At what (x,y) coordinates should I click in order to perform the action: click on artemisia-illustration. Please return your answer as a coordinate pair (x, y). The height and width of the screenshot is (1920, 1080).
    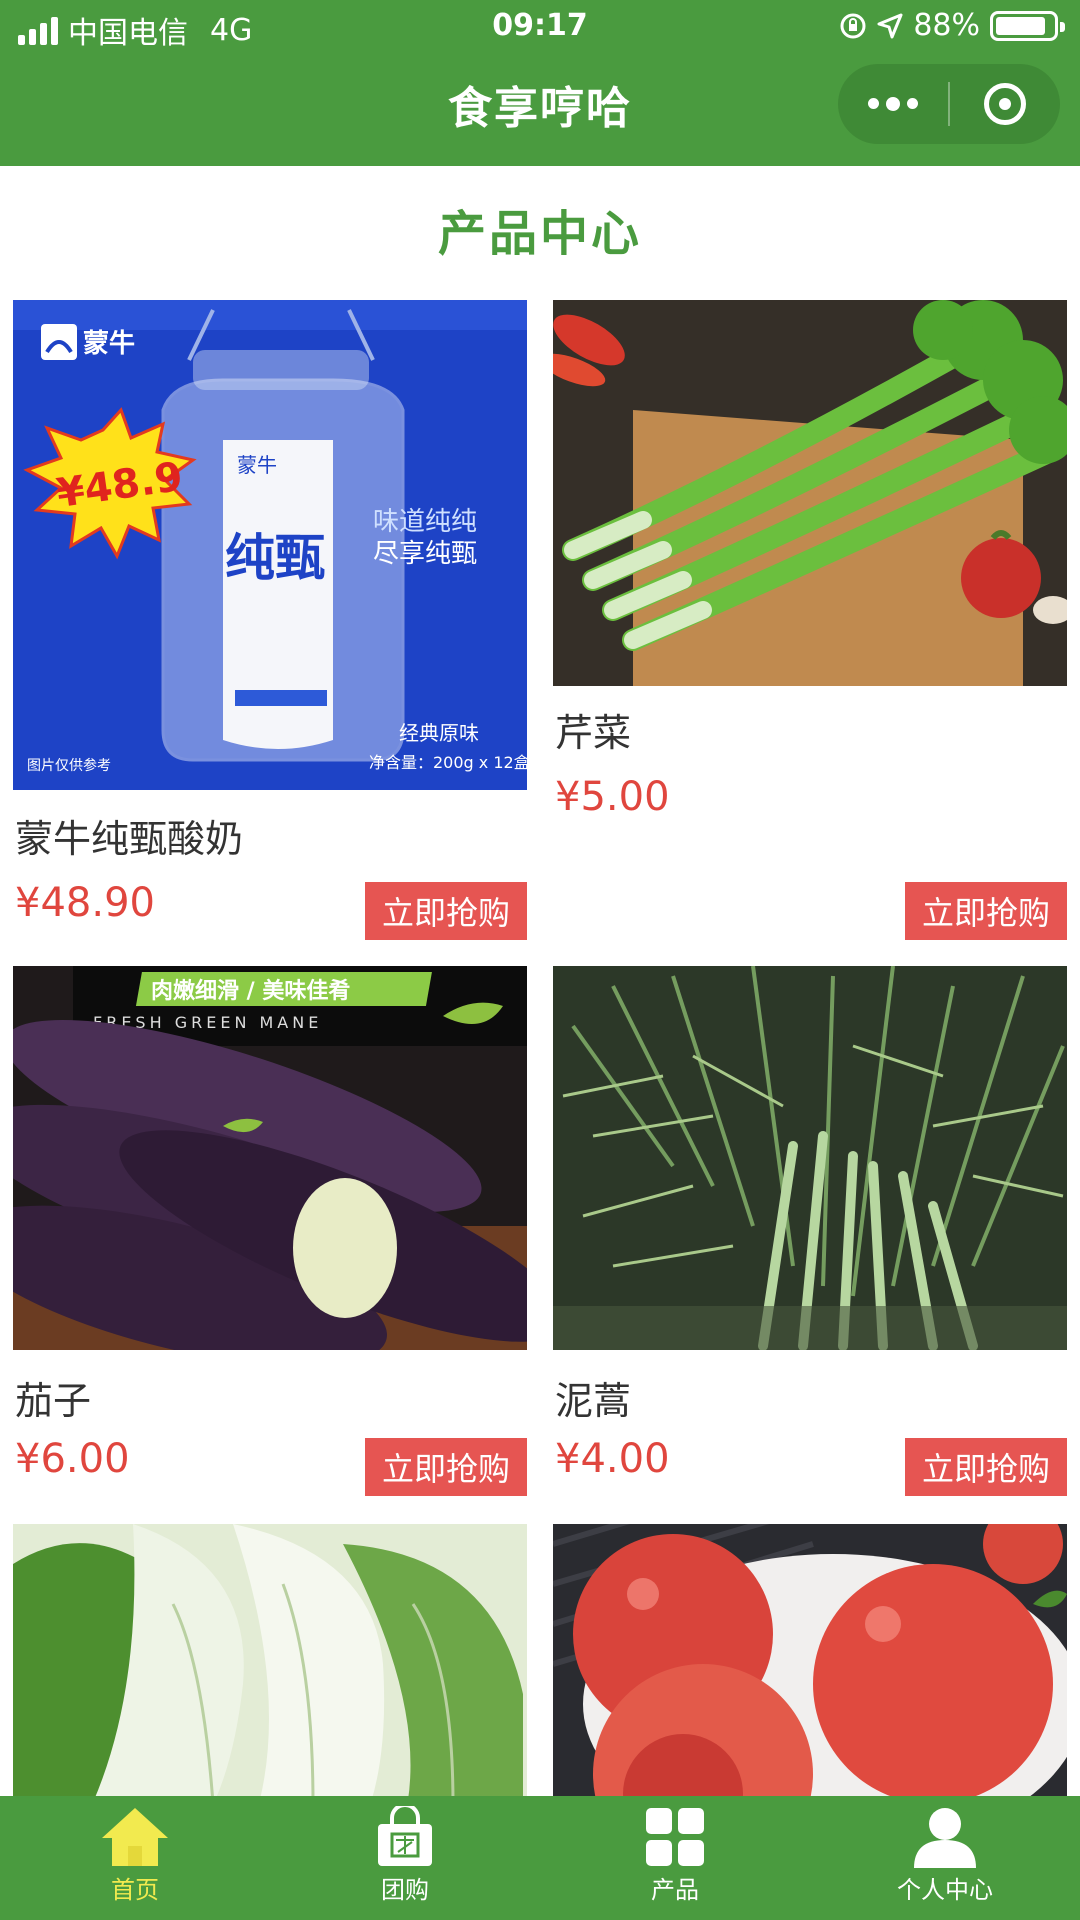
    Looking at the image, I should click on (810, 1158).